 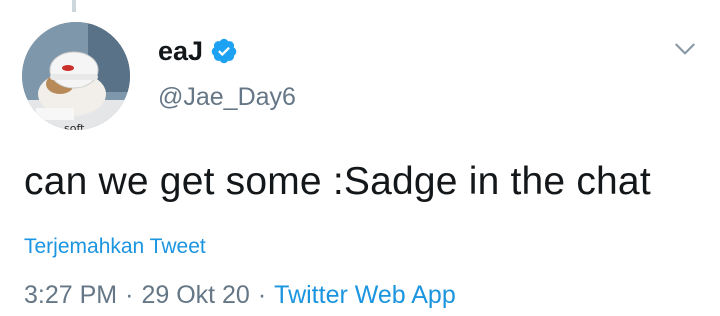 What do you see at coordinates (180, 51) in the screenshot?
I see `display-name: eaJ` at bounding box center [180, 51].